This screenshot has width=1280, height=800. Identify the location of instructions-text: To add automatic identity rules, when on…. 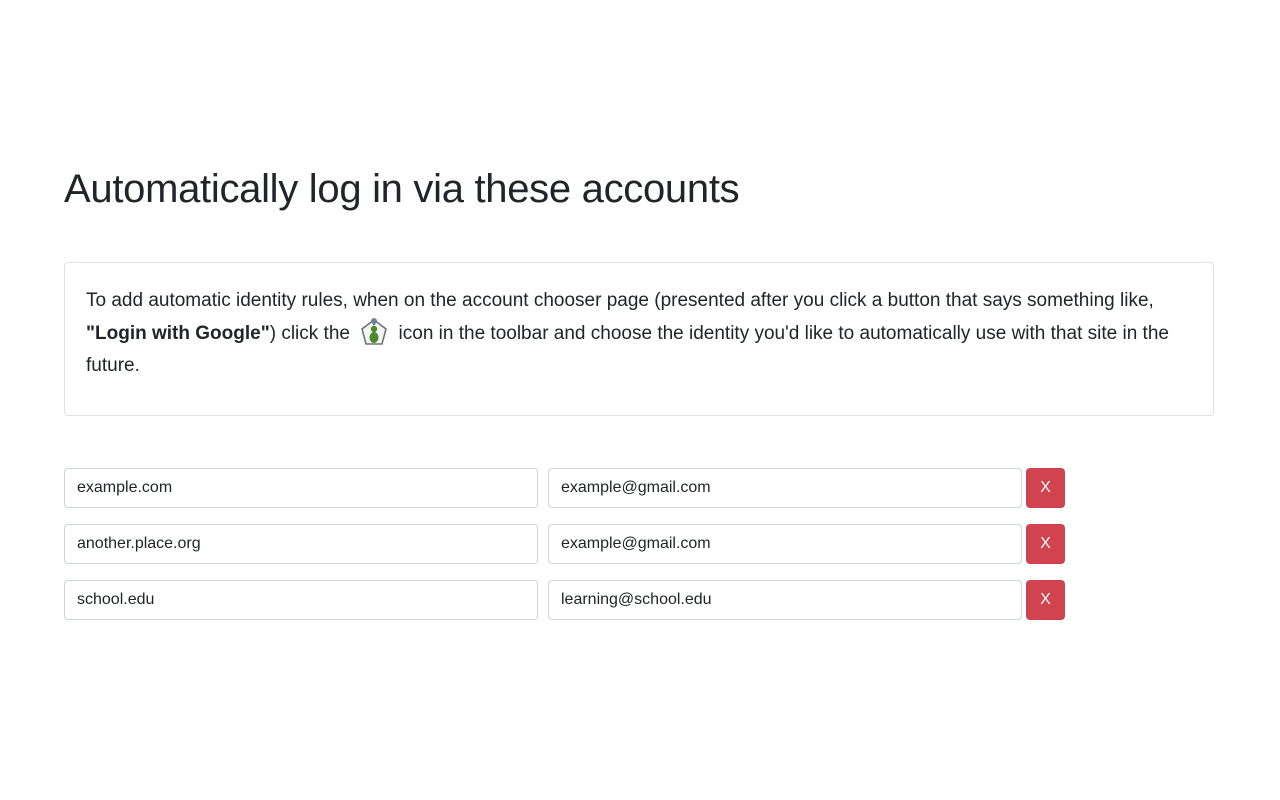
(639, 333).